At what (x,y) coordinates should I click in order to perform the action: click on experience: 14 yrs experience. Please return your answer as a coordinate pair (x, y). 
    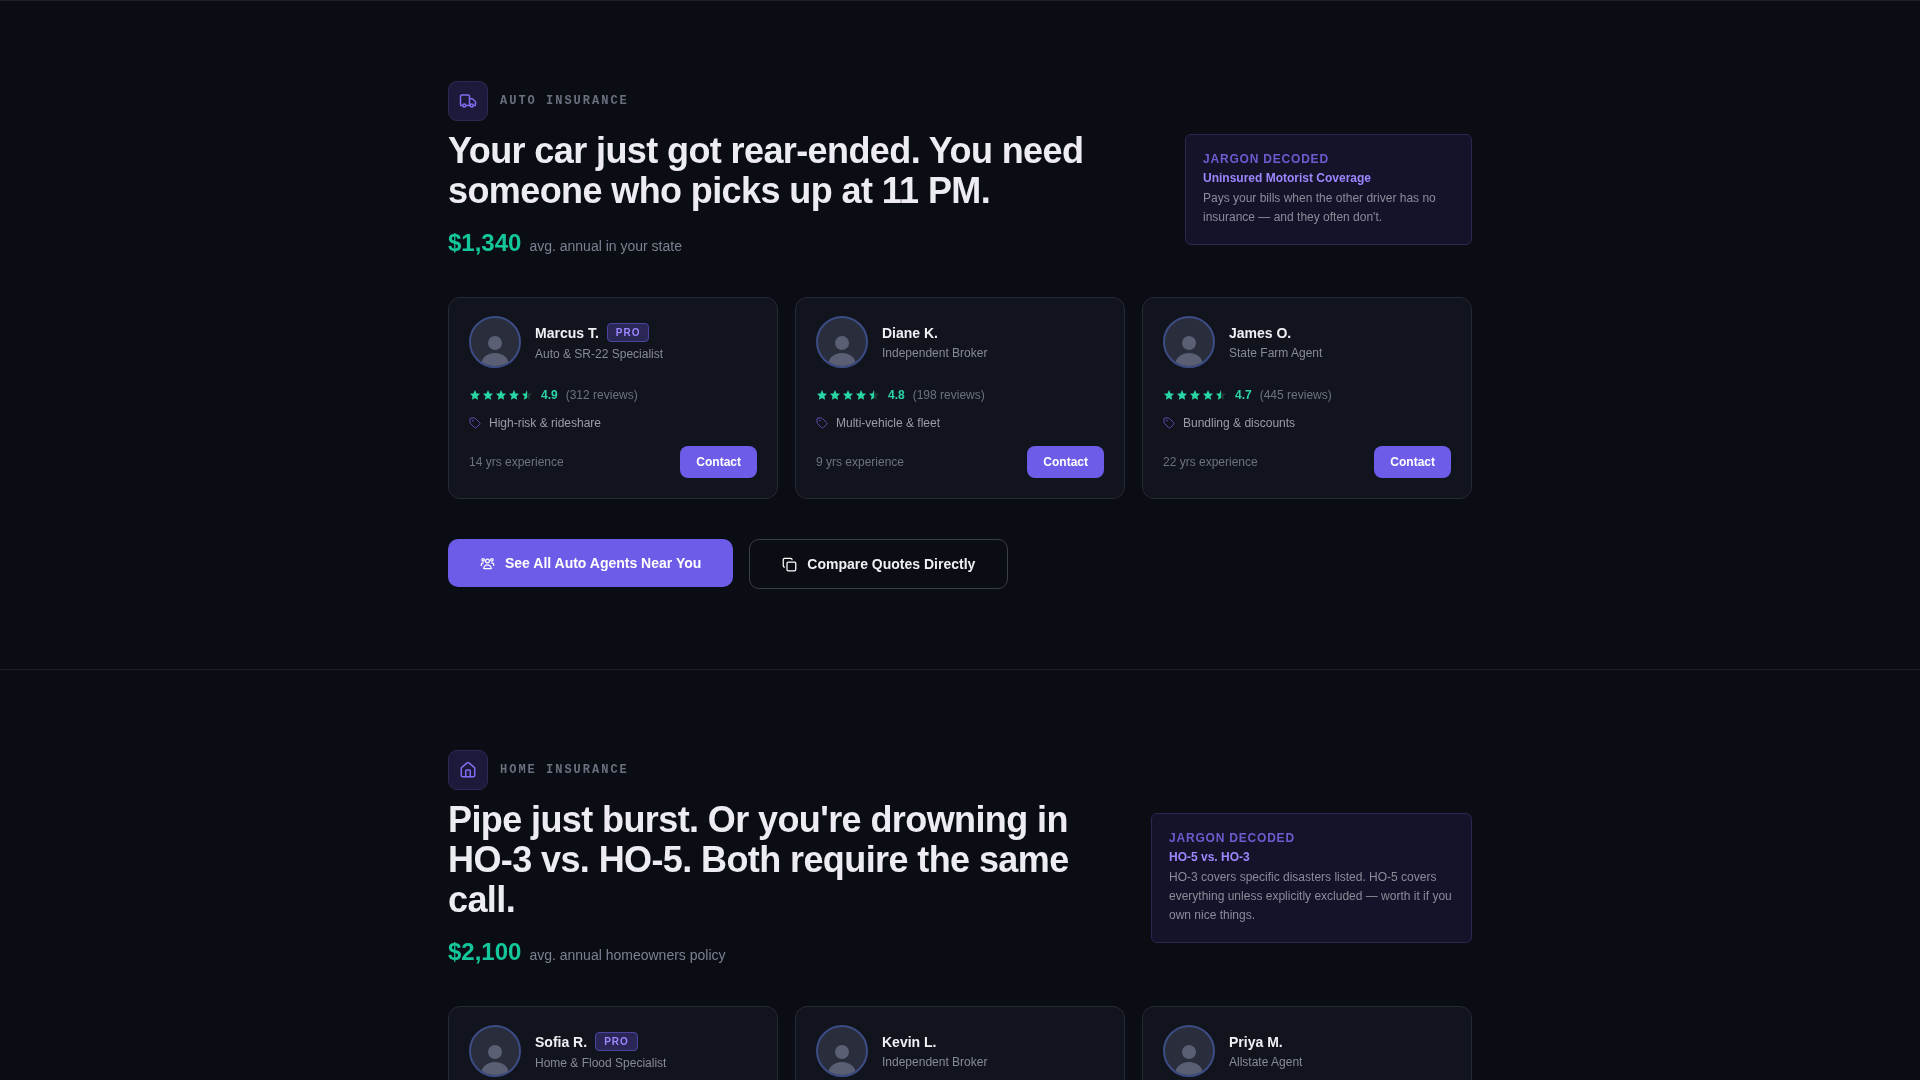
    Looking at the image, I should click on (516, 462).